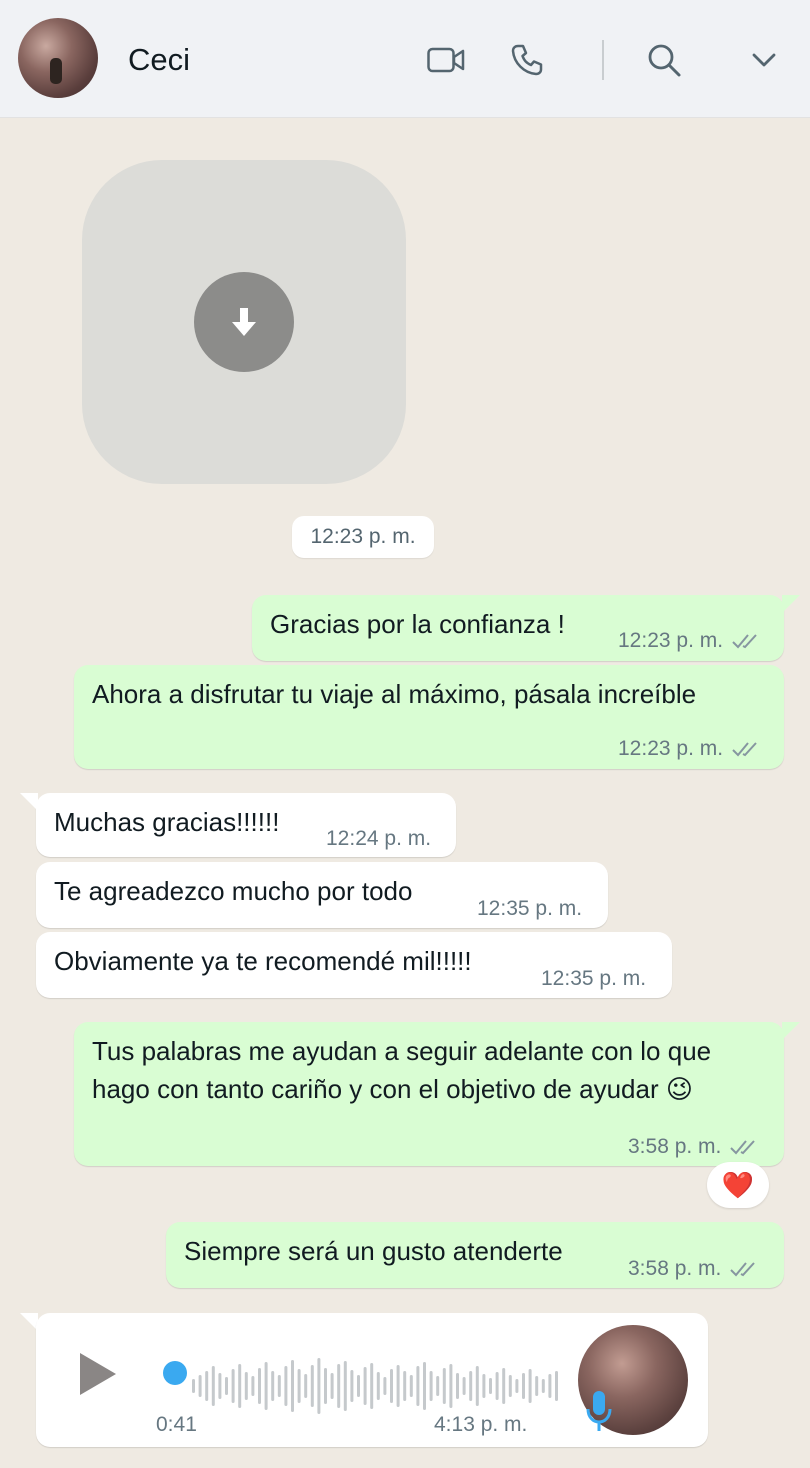  What do you see at coordinates (373, 1251) in the screenshot?
I see `message-text: Siempre será un gusto atenderte` at bounding box center [373, 1251].